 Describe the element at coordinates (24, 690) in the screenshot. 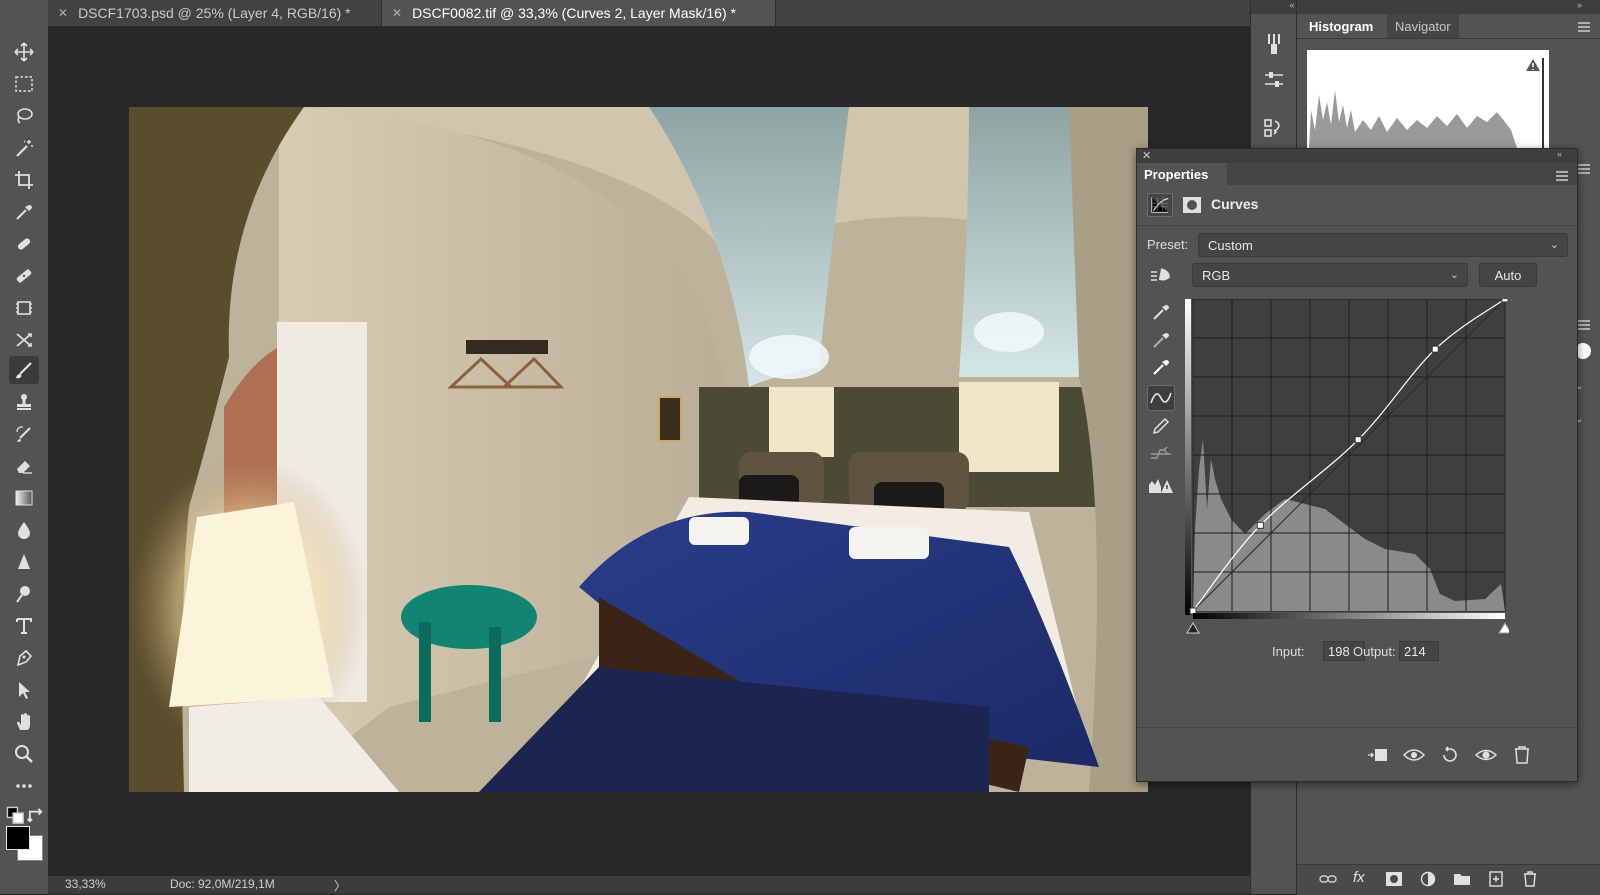

I see `path-select-icon` at that location.